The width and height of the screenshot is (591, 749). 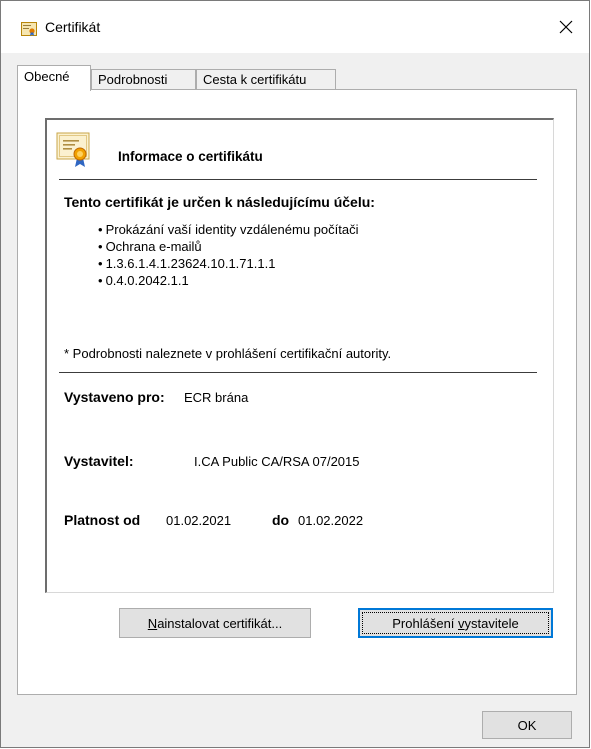 I want to click on tab-details: Podrobnosti, so click(x=143, y=79).